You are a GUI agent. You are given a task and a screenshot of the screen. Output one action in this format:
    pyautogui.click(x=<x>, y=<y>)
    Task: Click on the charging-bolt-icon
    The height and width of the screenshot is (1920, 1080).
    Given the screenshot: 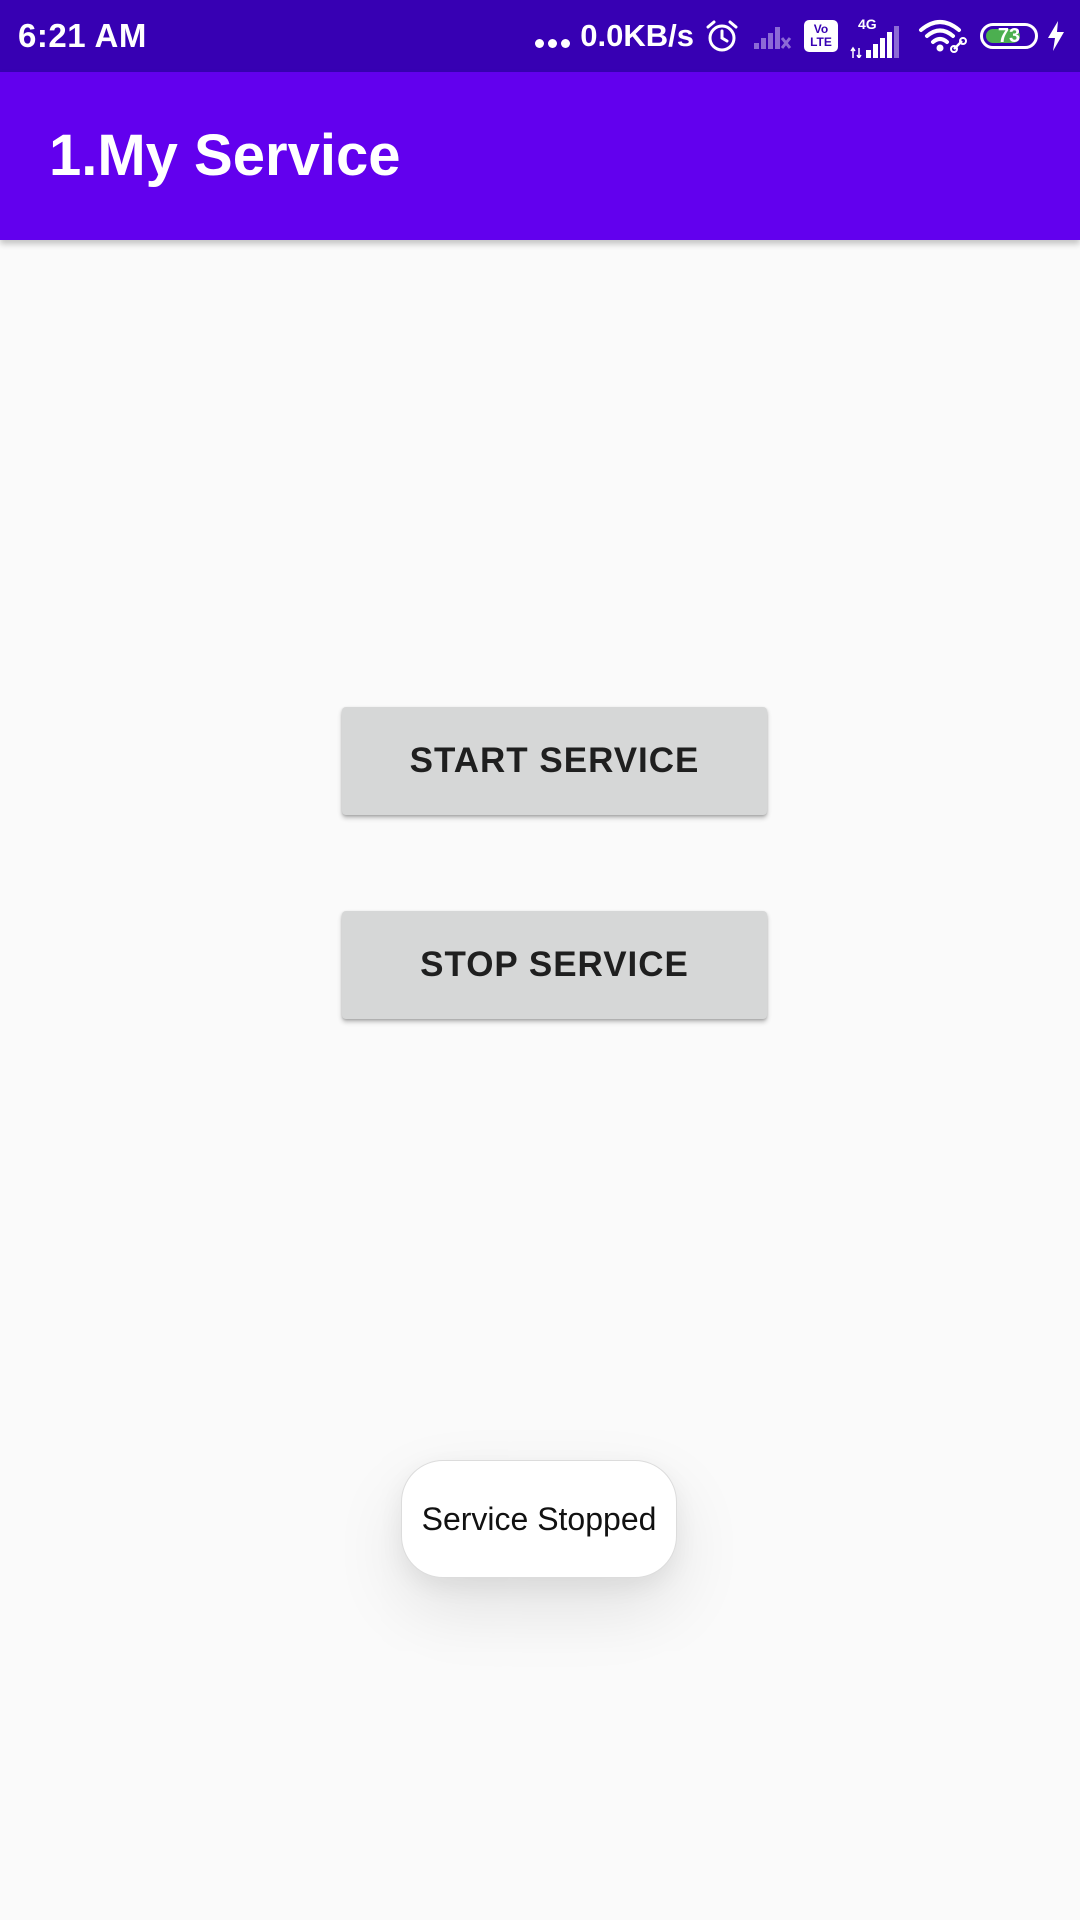 What is the action you would take?
    pyautogui.click(x=1056, y=36)
    